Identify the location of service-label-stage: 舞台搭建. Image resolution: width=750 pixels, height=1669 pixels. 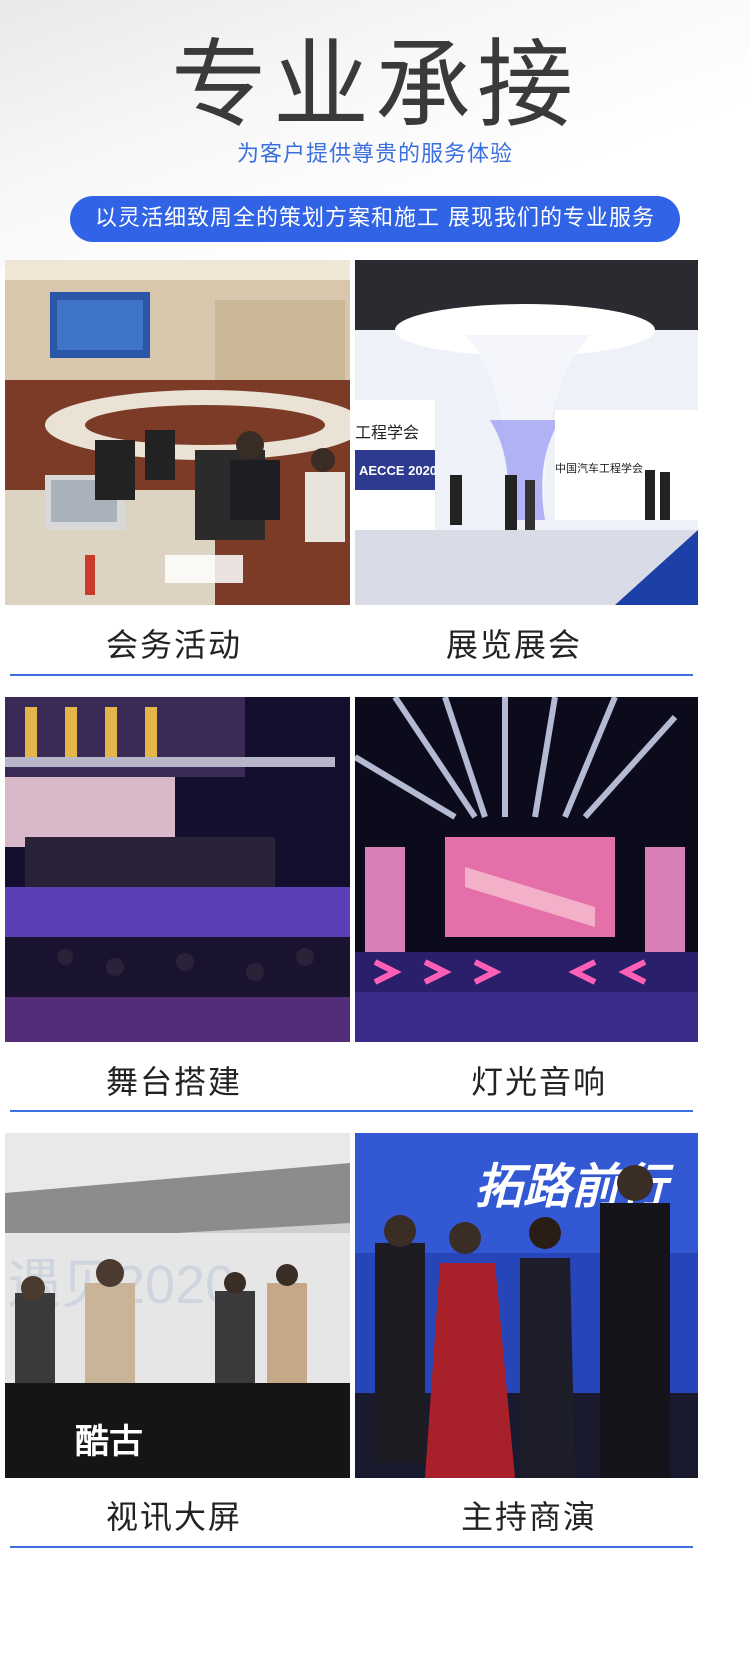
(173, 1082).